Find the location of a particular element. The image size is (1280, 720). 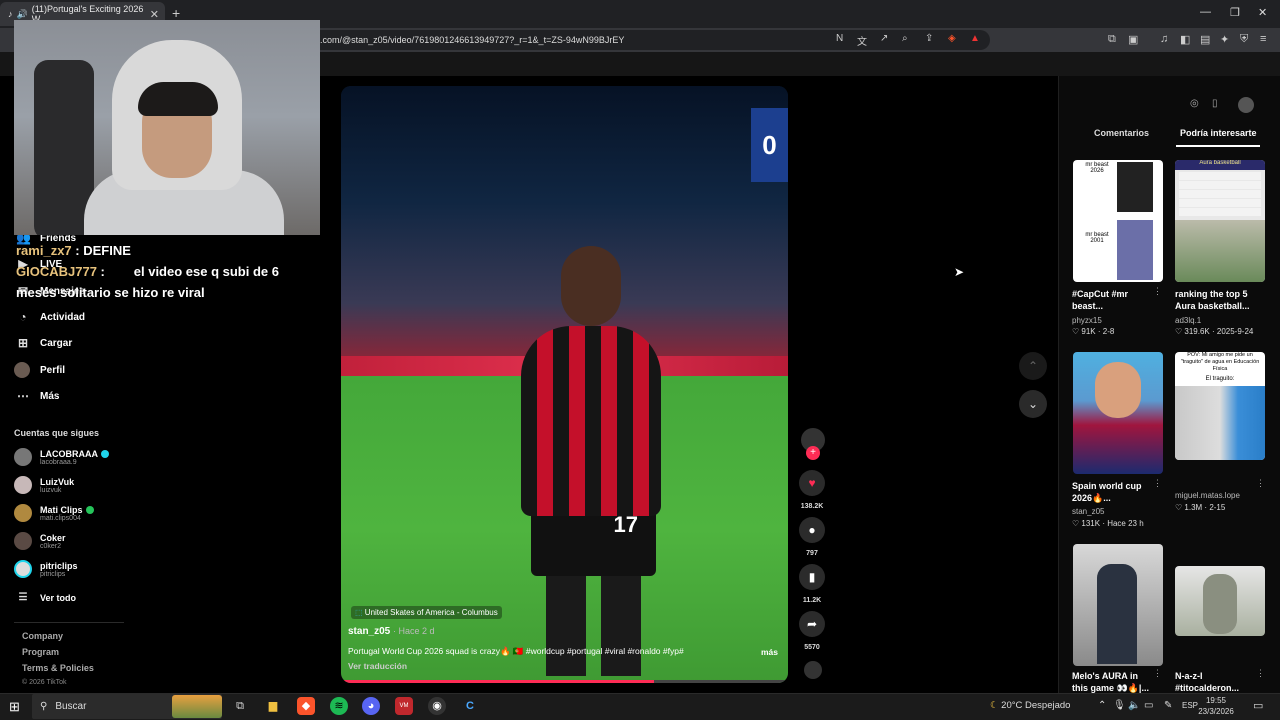

windows-start-icon: ⊞ is located at coordinates (14, 707).